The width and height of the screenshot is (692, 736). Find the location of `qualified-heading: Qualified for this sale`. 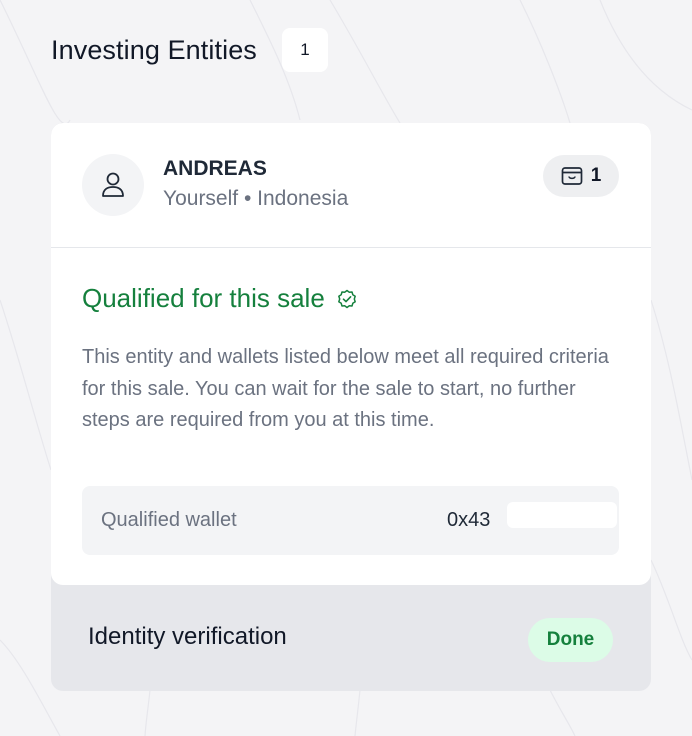

qualified-heading: Qualified for this sale is located at coordinates (219, 298).